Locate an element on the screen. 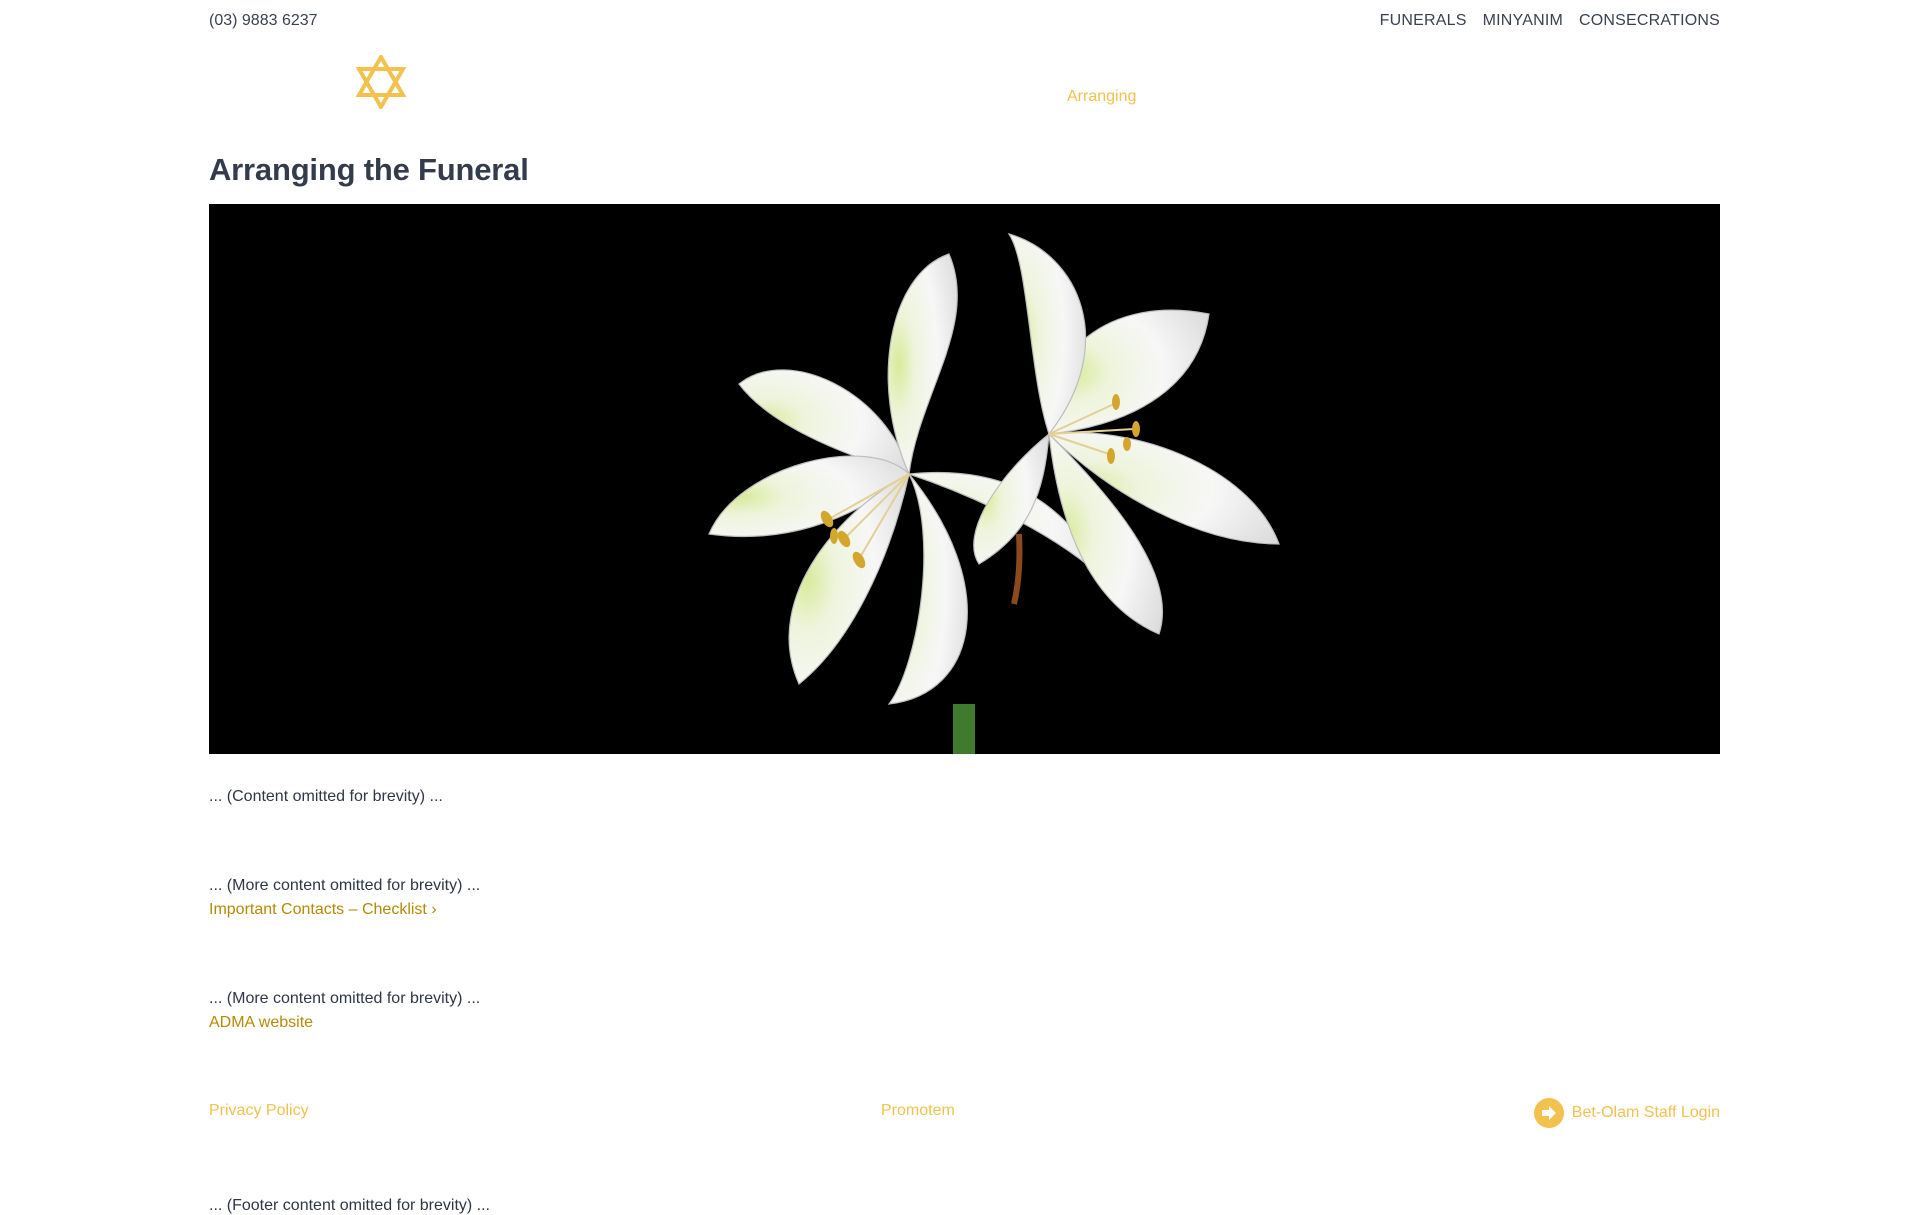  adma-website-link: ADMA website is located at coordinates (261, 1023).